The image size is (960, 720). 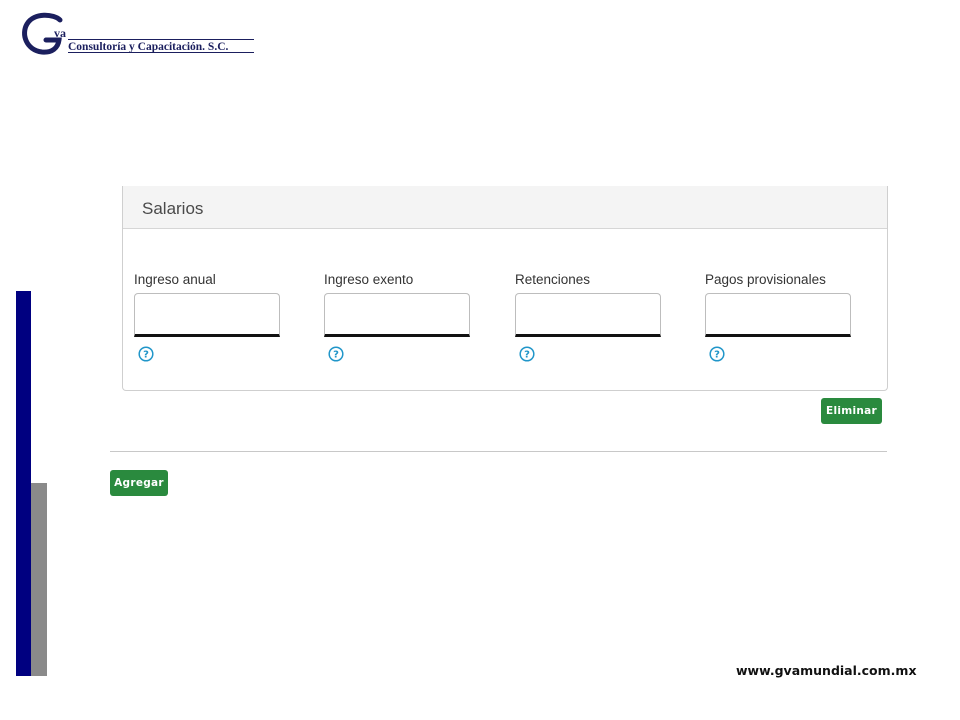 I want to click on field-label: Pagos provisionales, so click(x=765, y=279).